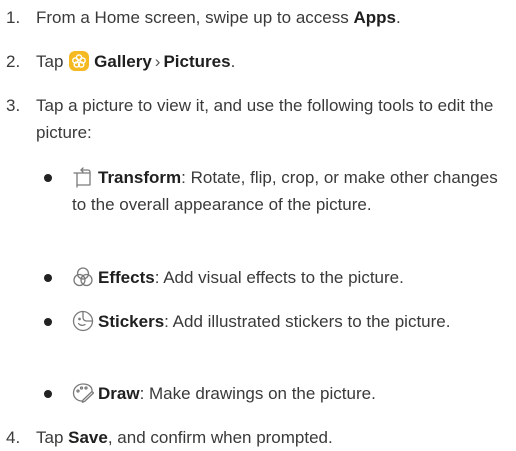  Describe the element at coordinates (257, 393) in the screenshot. I see `draw-description: : Make drawings on the picture.` at that location.